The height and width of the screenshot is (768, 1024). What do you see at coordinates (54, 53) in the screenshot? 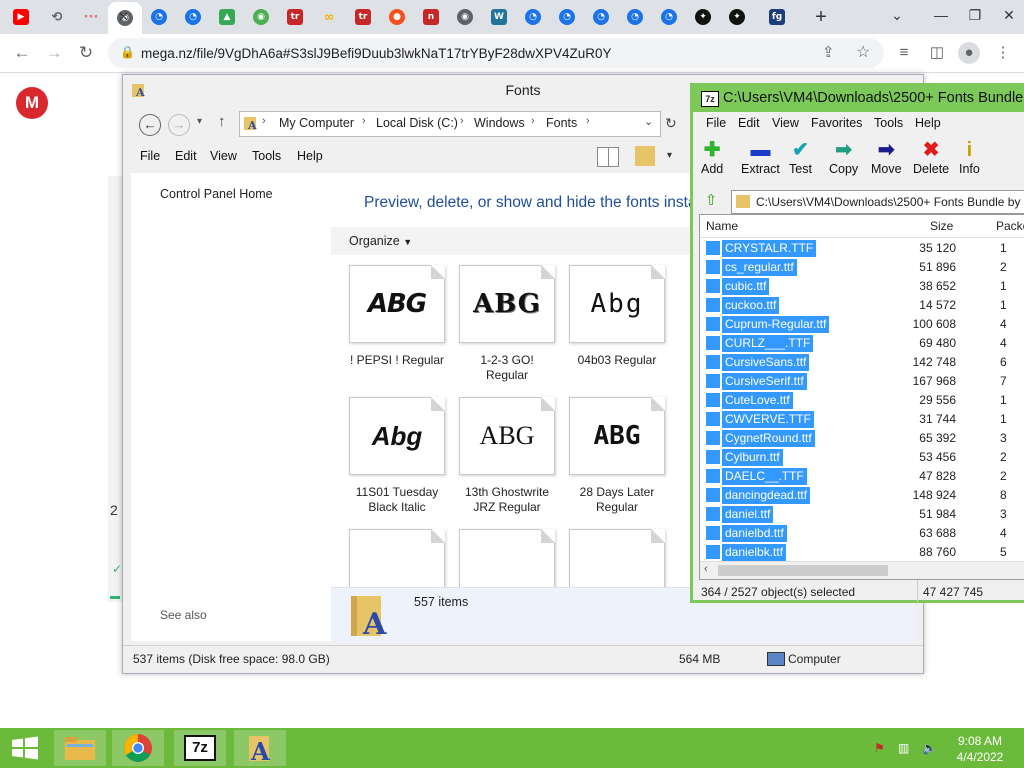
I see `forward-arrow-icon: →` at bounding box center [54, 53].